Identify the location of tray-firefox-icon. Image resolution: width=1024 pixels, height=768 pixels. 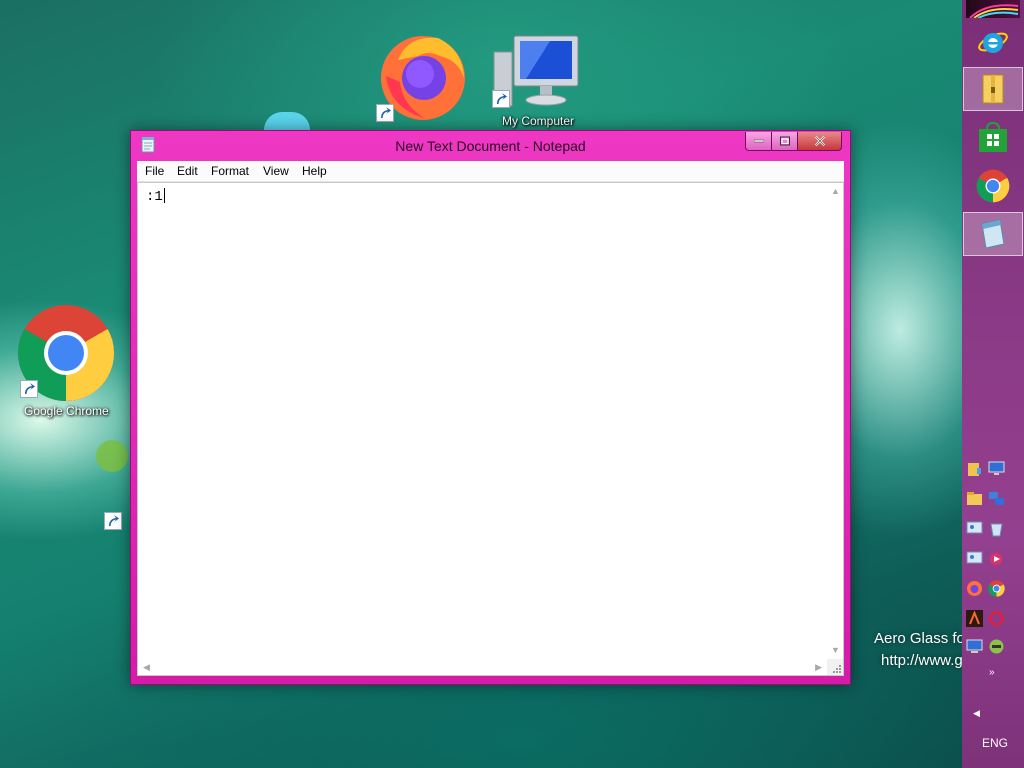
(974, 588).